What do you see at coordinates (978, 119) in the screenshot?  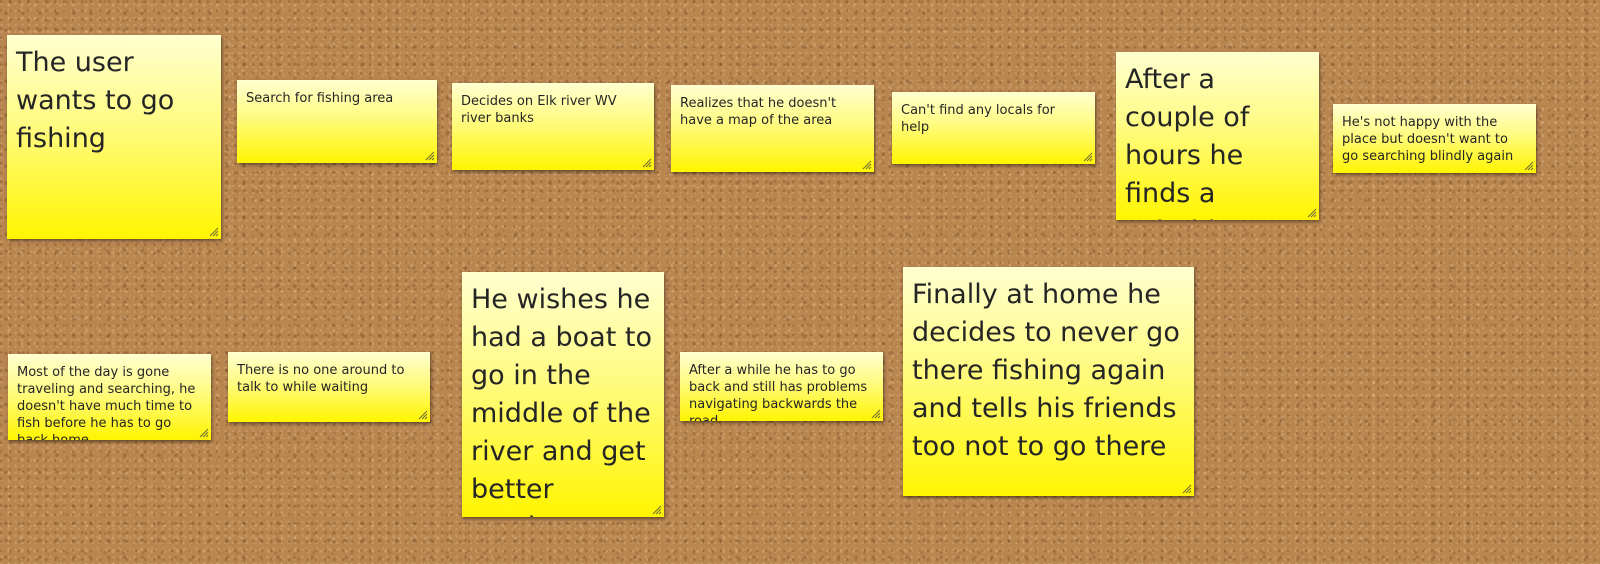 I see `sticky-note-text: Can't find any locals for help` at bounding box center [978, 119].